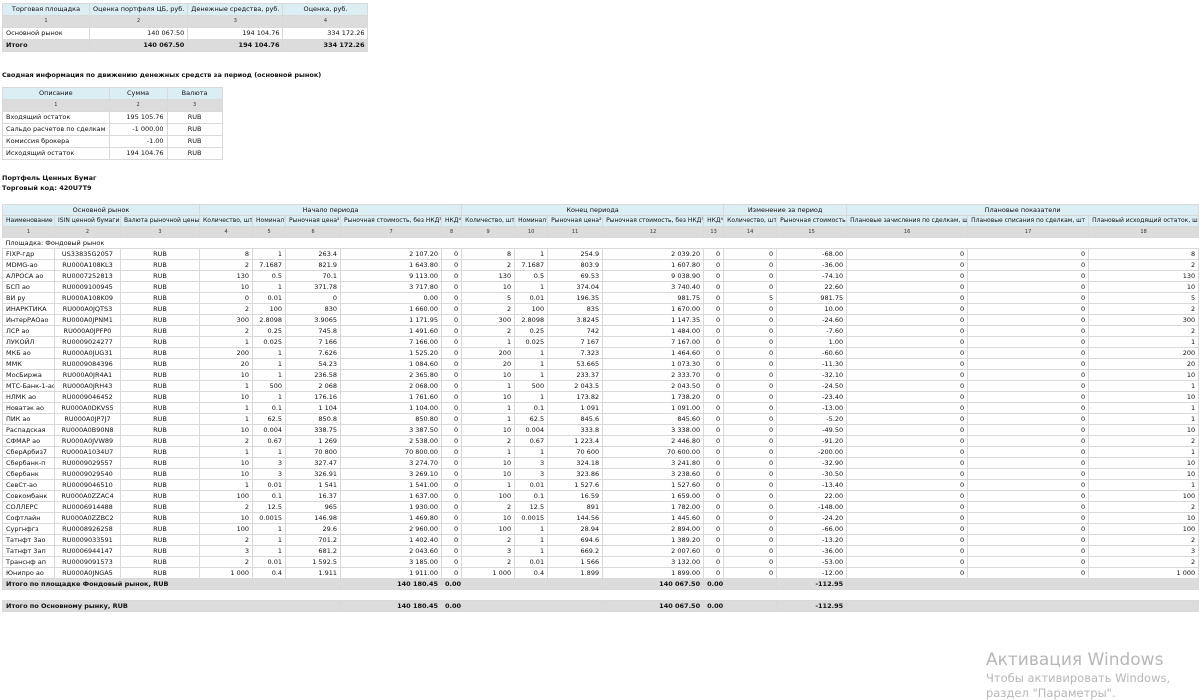  Describe the element at coordinates (531, 496) in the screenshot. I see `table-cell: 0.1` at that location.